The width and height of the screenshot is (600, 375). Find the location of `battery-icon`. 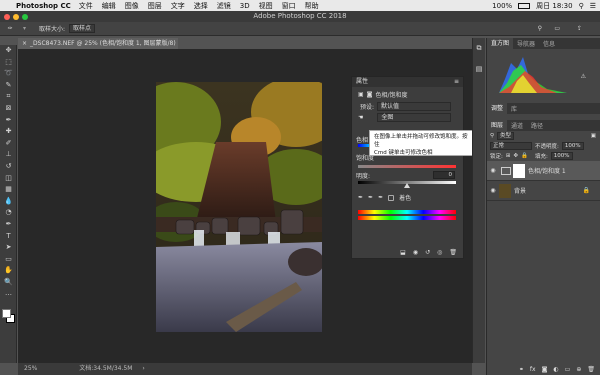

battery-icon is located at coordinates (524, 5).